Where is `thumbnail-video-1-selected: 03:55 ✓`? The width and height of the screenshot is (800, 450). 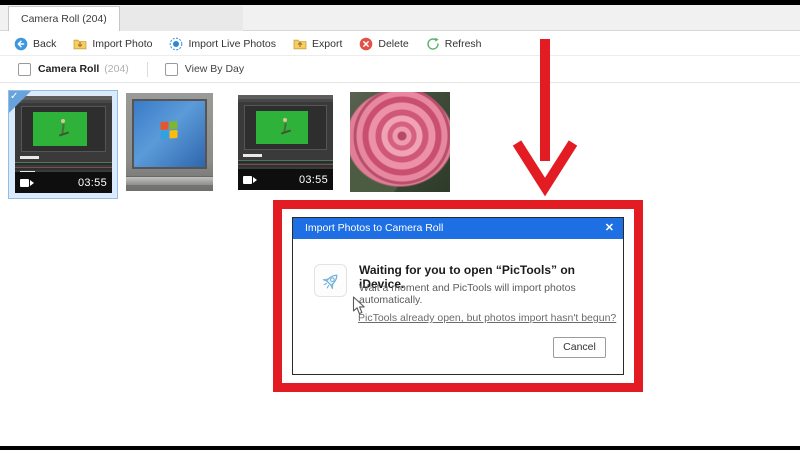 thumbnail-video-1-selected: 03:55 ✓ is located at coordinates (63, 144).